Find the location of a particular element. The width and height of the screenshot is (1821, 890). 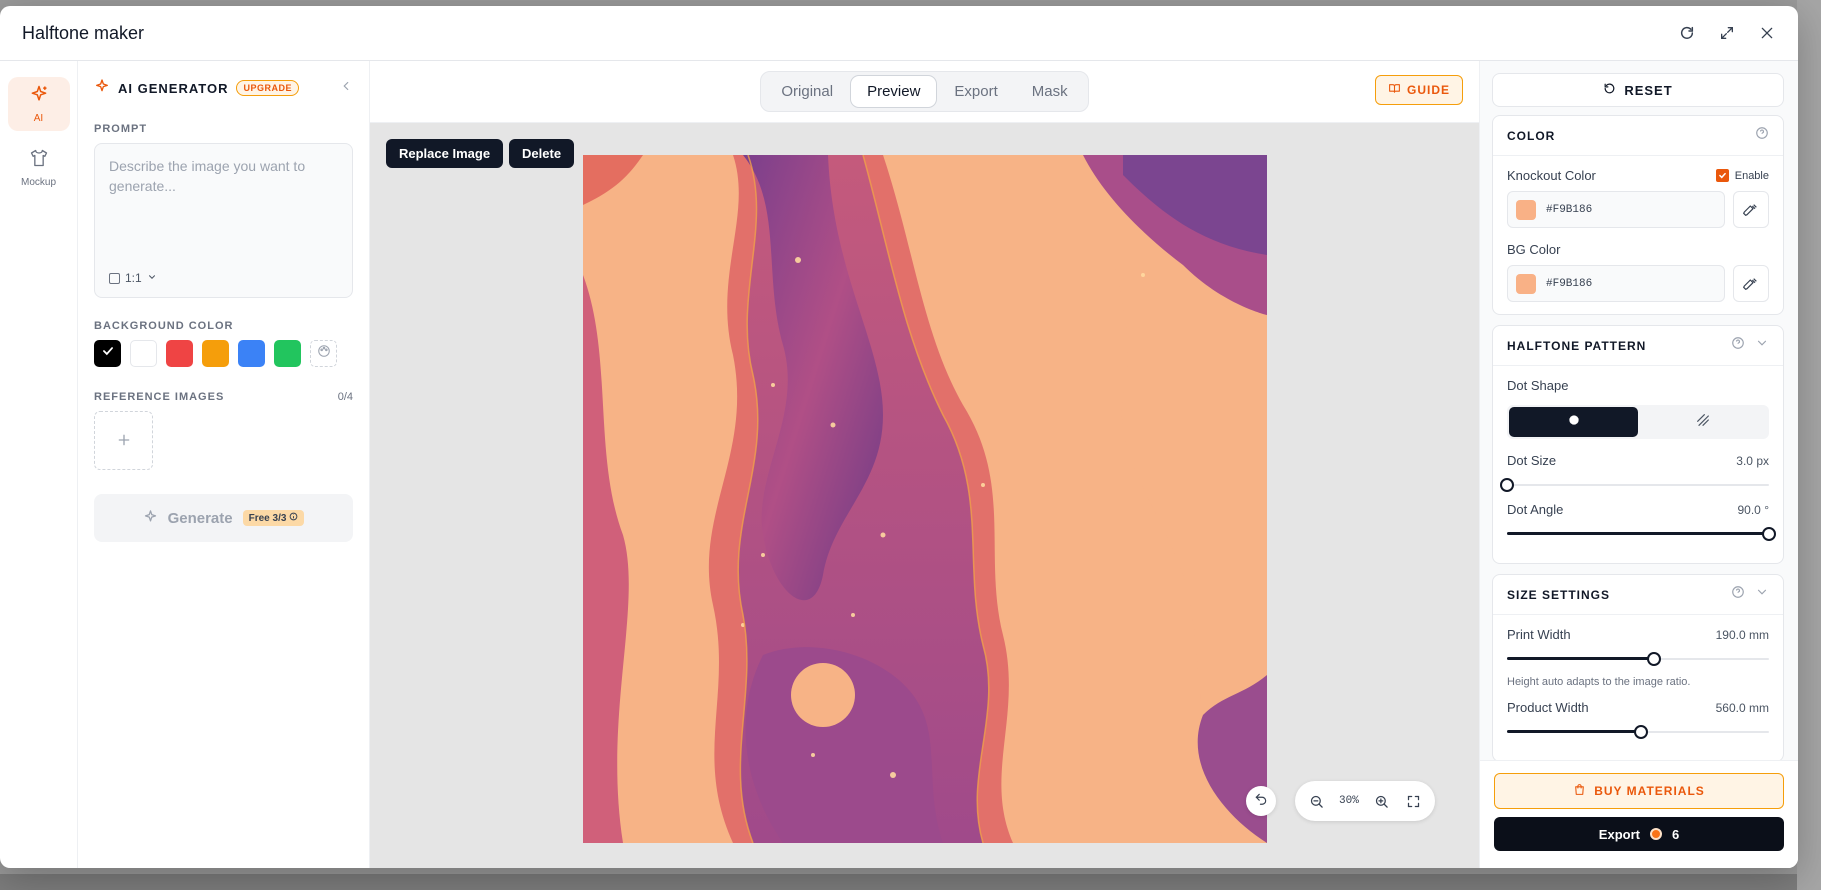

export-button: Export 6 is located at coordinates (1639, 834).